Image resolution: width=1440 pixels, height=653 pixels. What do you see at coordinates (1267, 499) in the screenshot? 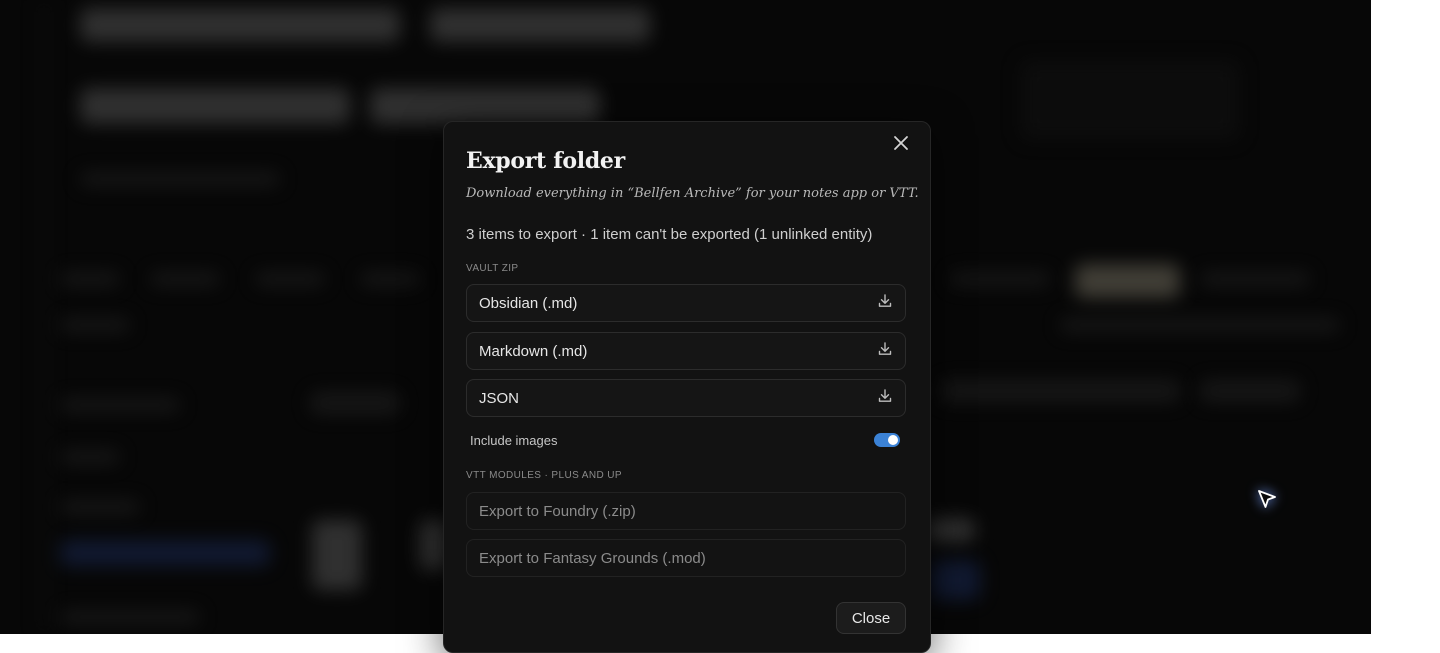
I see `cursor-pointer-icon` at bounding box center [1267, 499].